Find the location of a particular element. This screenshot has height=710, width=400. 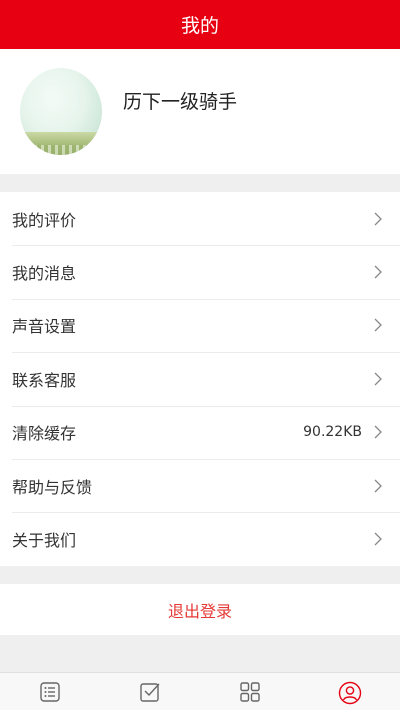

list-icon is located at coordinates (50, 692).